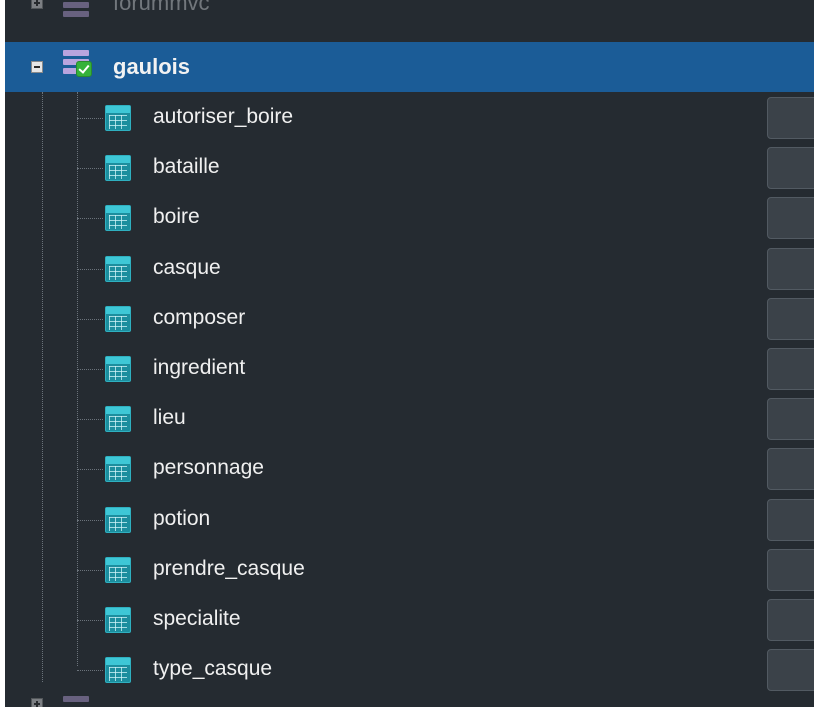 The height and width of the screenshot is (707, 814). Describe the element at coordinates (409, 469) in the screenshot. I see `table-item: personnage` at that location.